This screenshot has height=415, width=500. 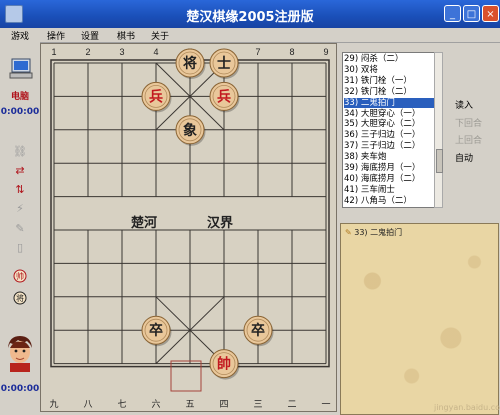 I want to click on chess-piece-red: 帥, so click(x=224, y=364).